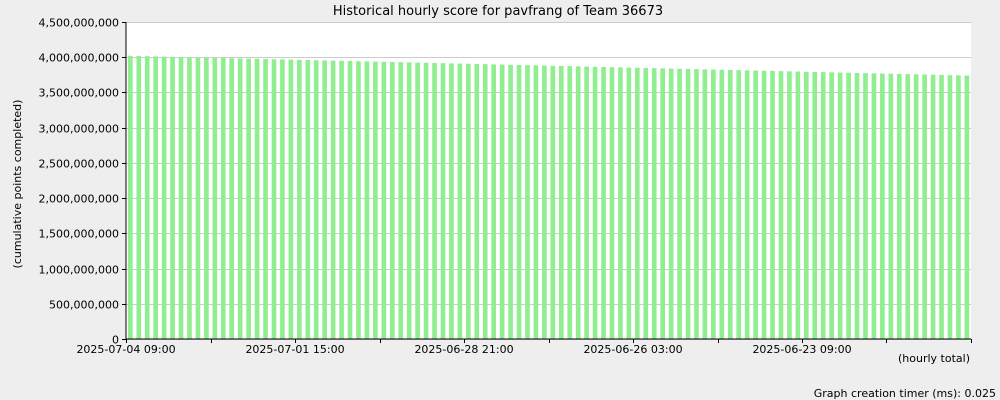 The width and height of the screenshot is (1000, 400). I want to click on y-tick-label: 3,000,000,000, so click(79, 129).